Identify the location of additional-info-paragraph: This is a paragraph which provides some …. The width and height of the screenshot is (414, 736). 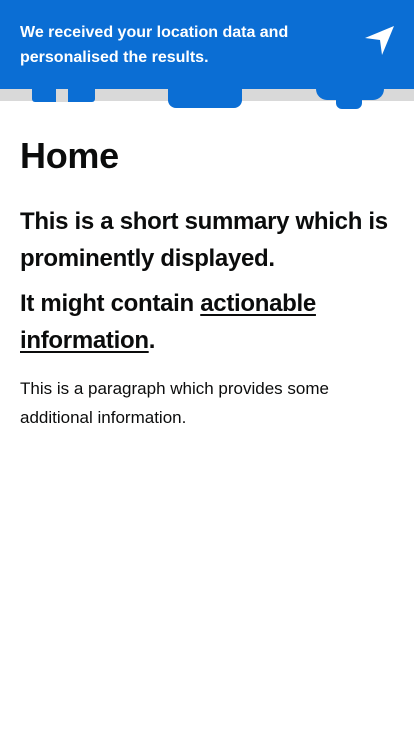
(174, 403).